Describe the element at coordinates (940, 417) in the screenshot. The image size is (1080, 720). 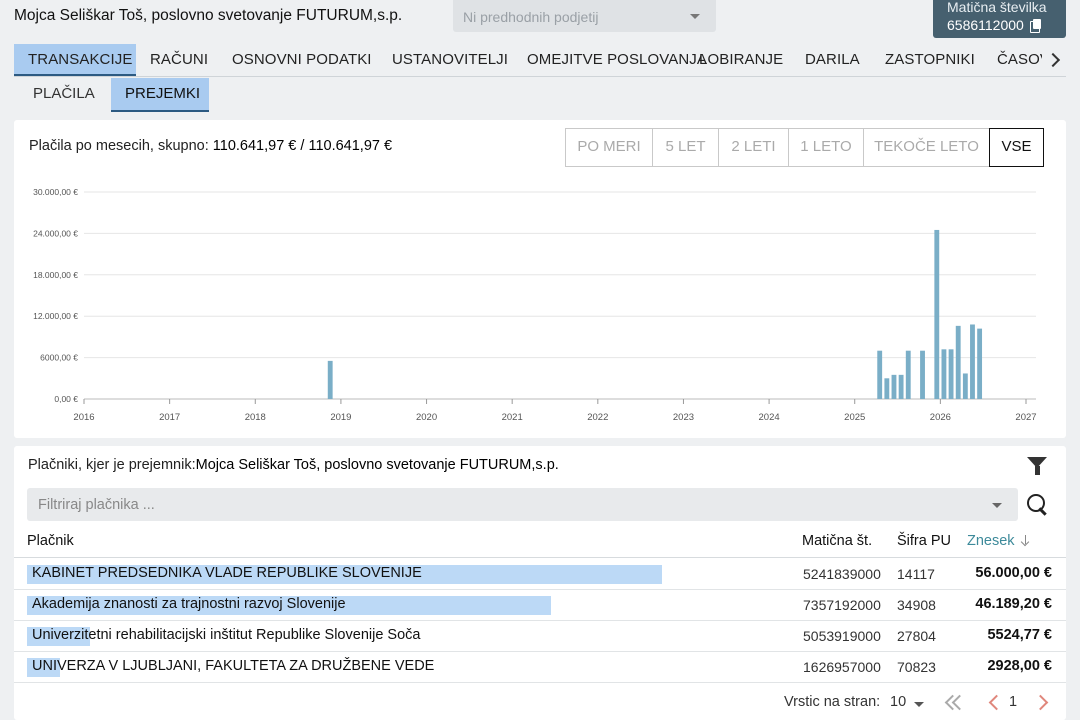
I see `x-tick-label: 2026` at that location.